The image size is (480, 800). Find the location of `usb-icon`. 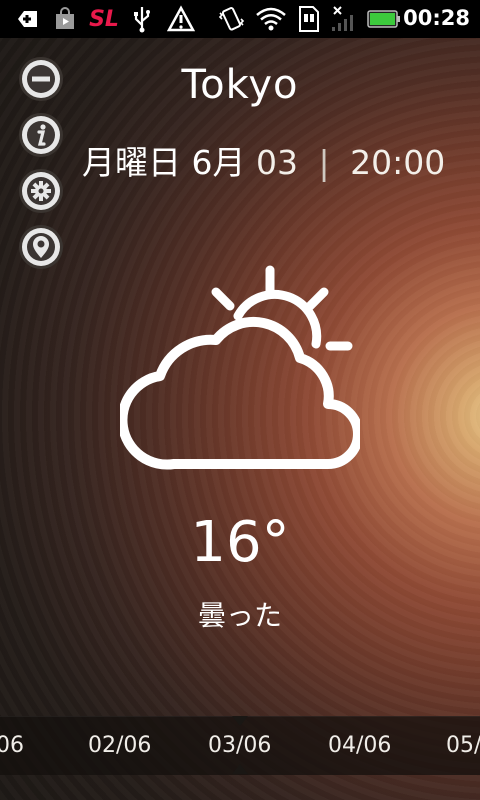

usb-icon is located at coordinates (142, 19).